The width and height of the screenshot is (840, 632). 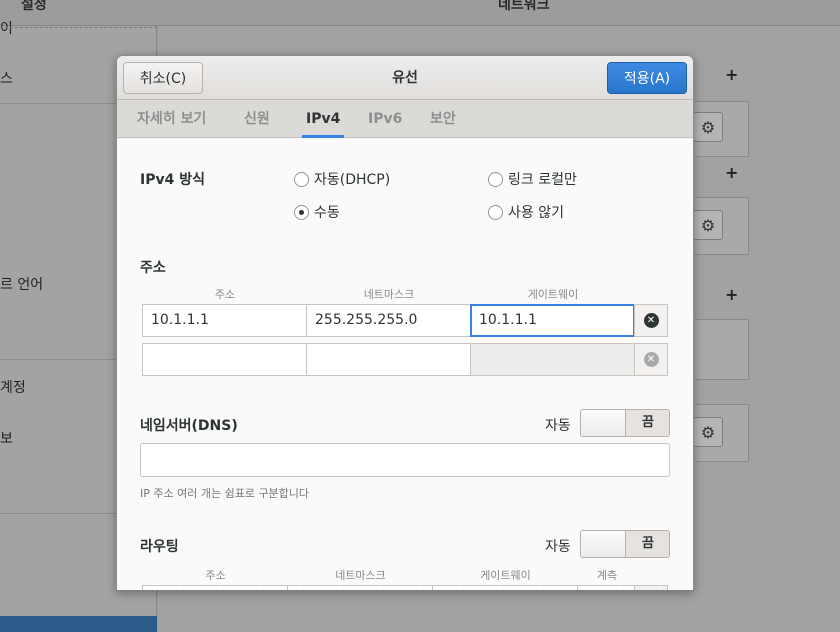 What do you see at coordinates (6, 78) in the screenshot?
I see `sidebar-item-1: 스` at bounding box center [6, 78].